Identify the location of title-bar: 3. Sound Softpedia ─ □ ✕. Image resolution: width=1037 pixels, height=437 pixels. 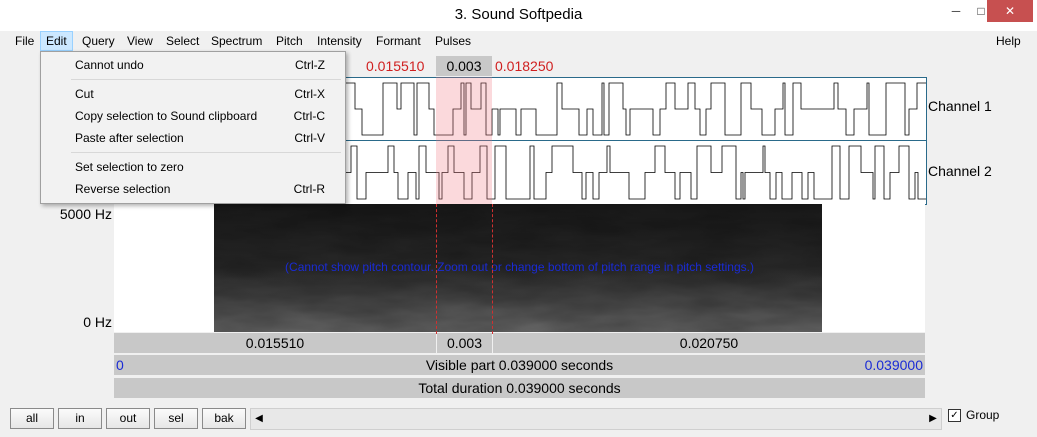
(518, 15).